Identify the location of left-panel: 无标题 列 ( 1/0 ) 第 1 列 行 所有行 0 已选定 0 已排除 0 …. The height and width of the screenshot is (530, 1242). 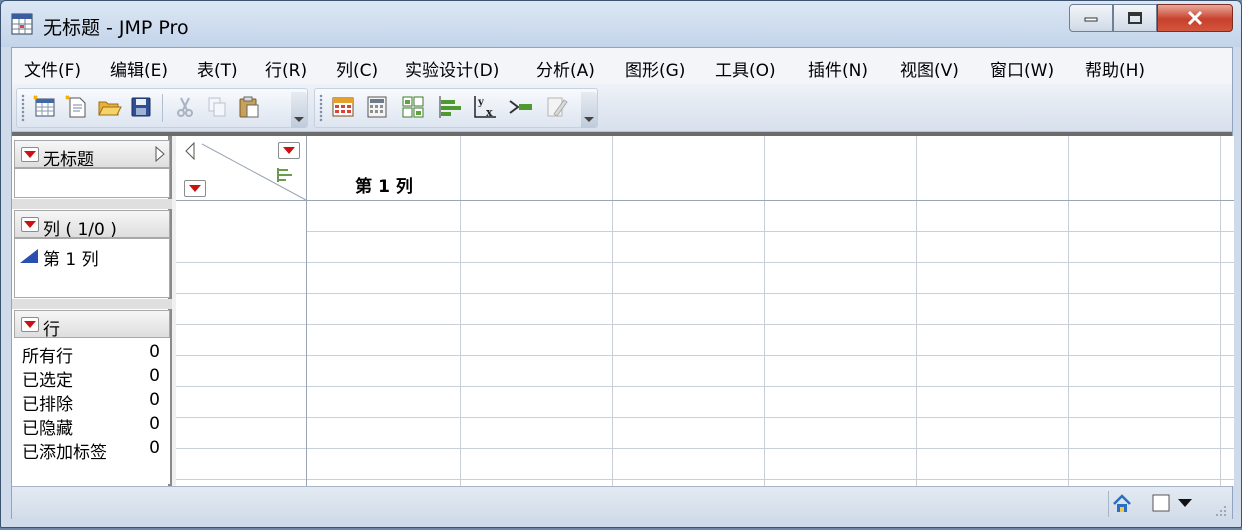
(92, 311).